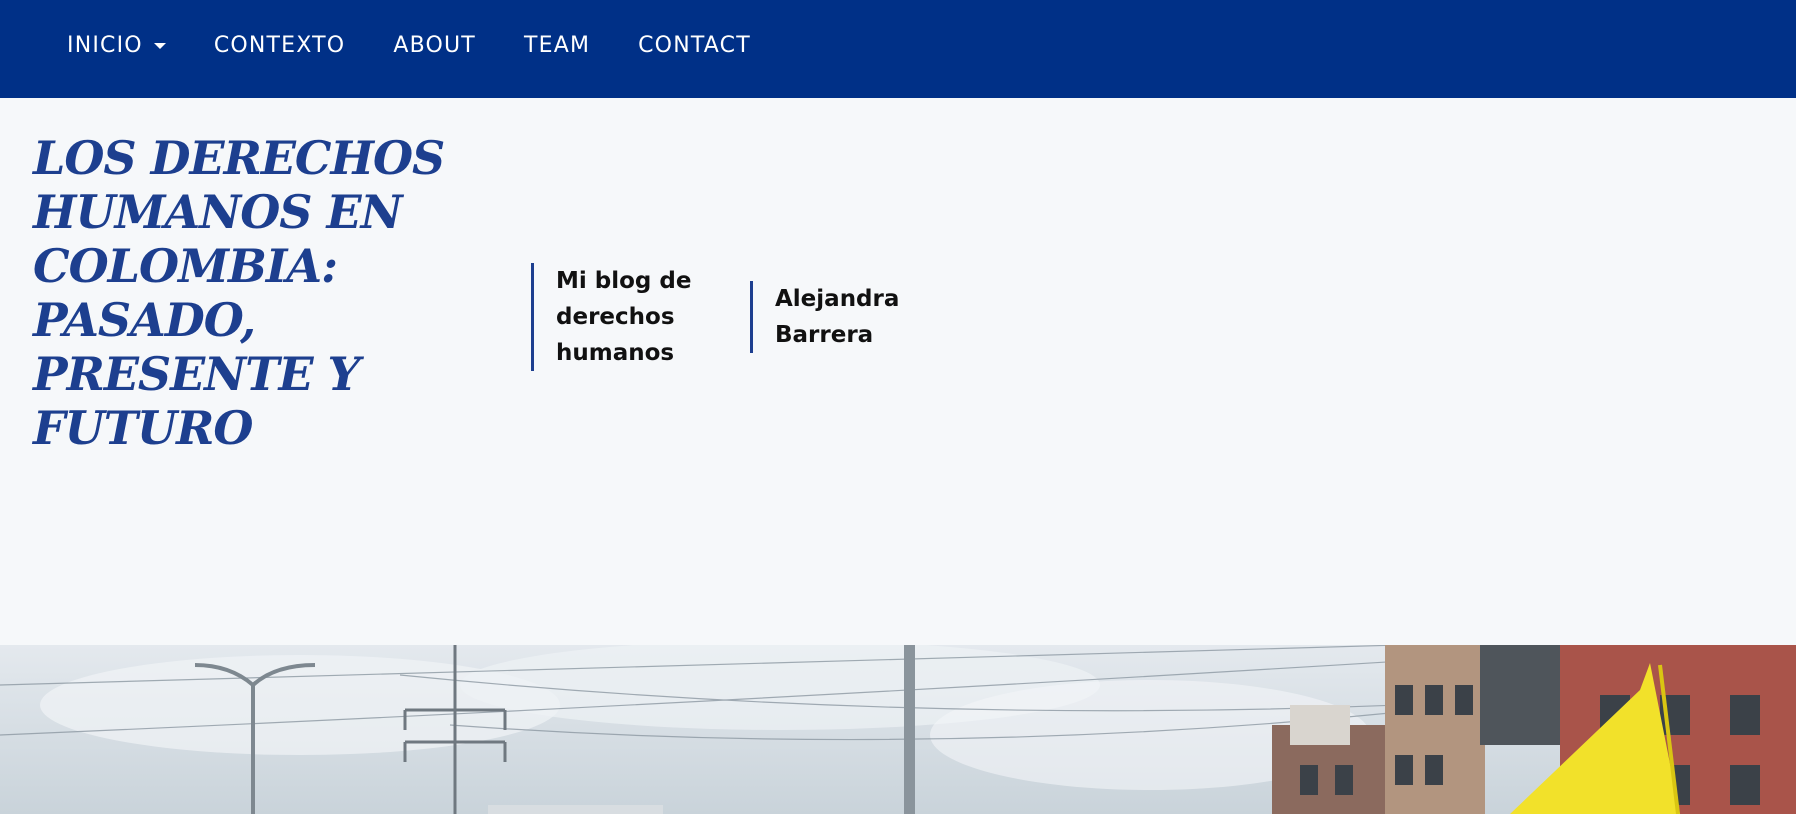  I want to click on author-name: Alejandra Barrera, so click(832, 317).